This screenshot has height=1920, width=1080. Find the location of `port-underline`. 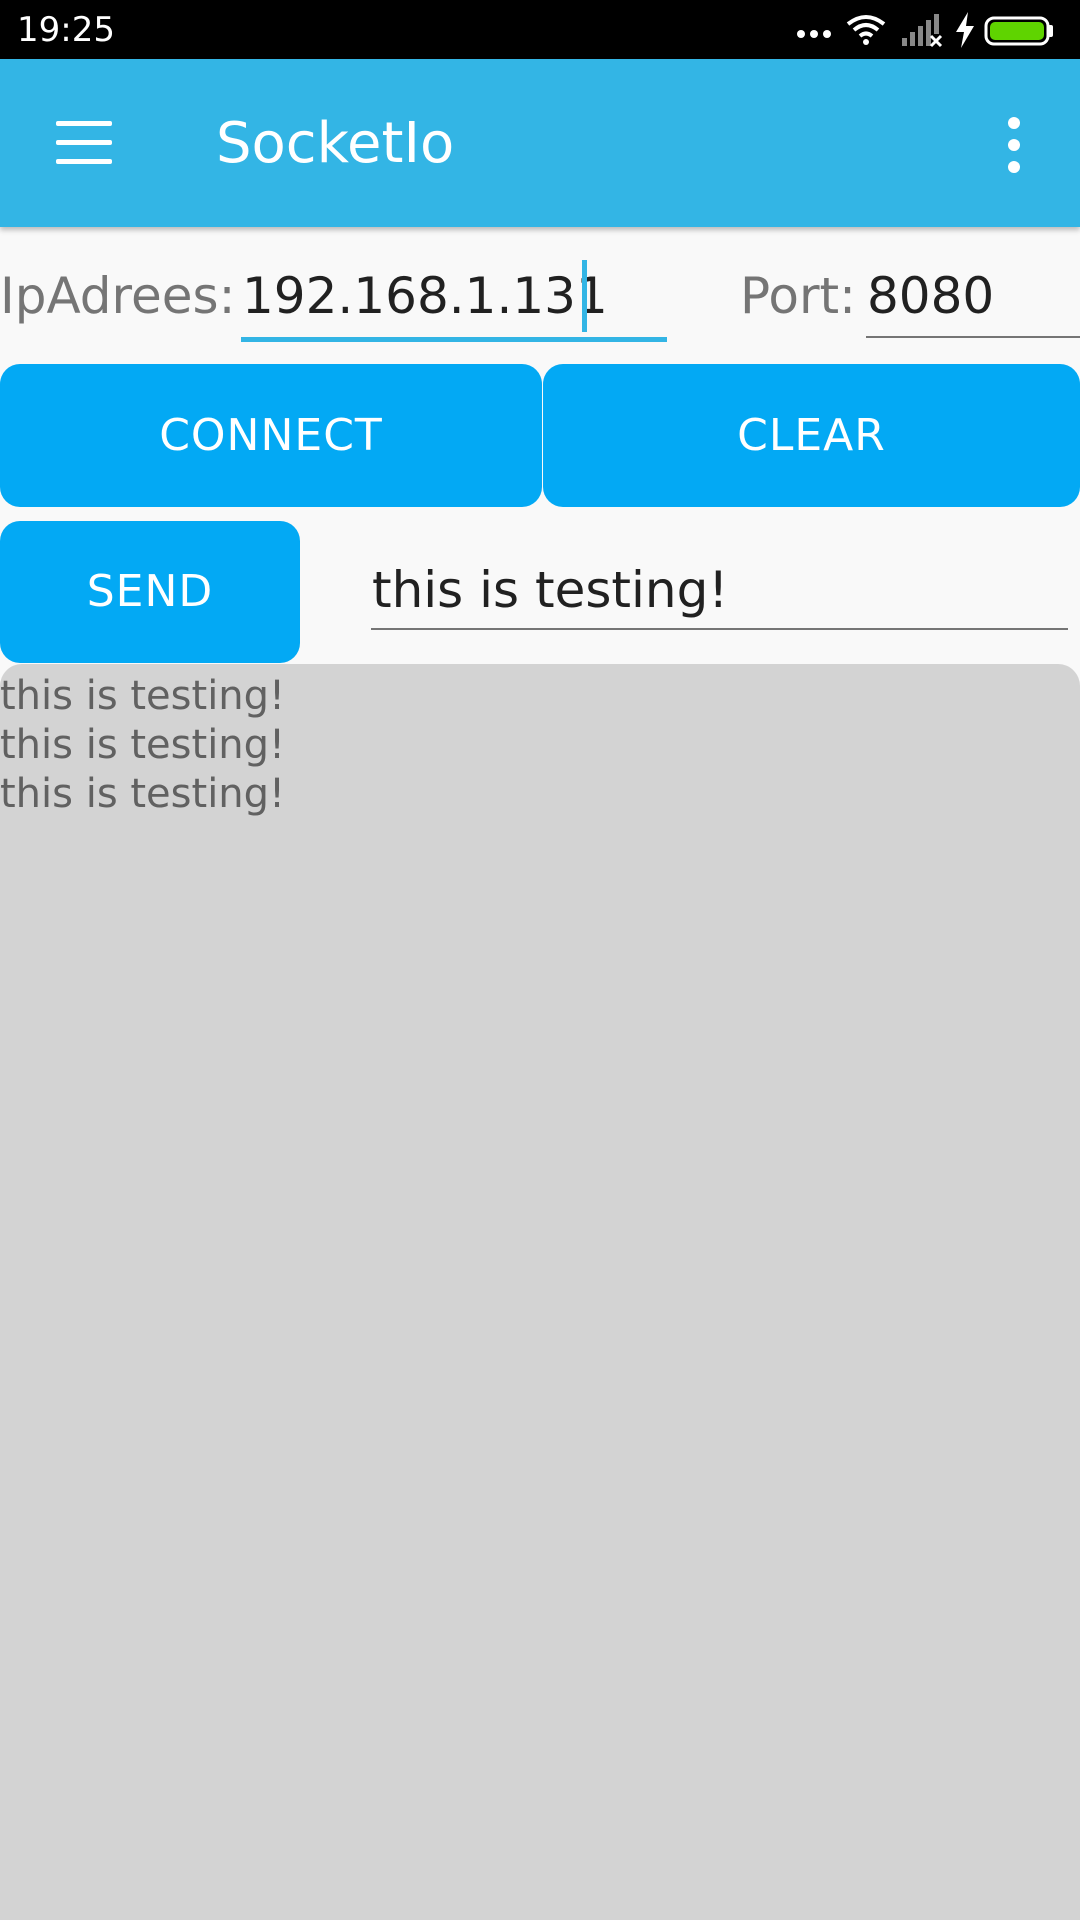

port-underline is located at coordinates (973, 337).